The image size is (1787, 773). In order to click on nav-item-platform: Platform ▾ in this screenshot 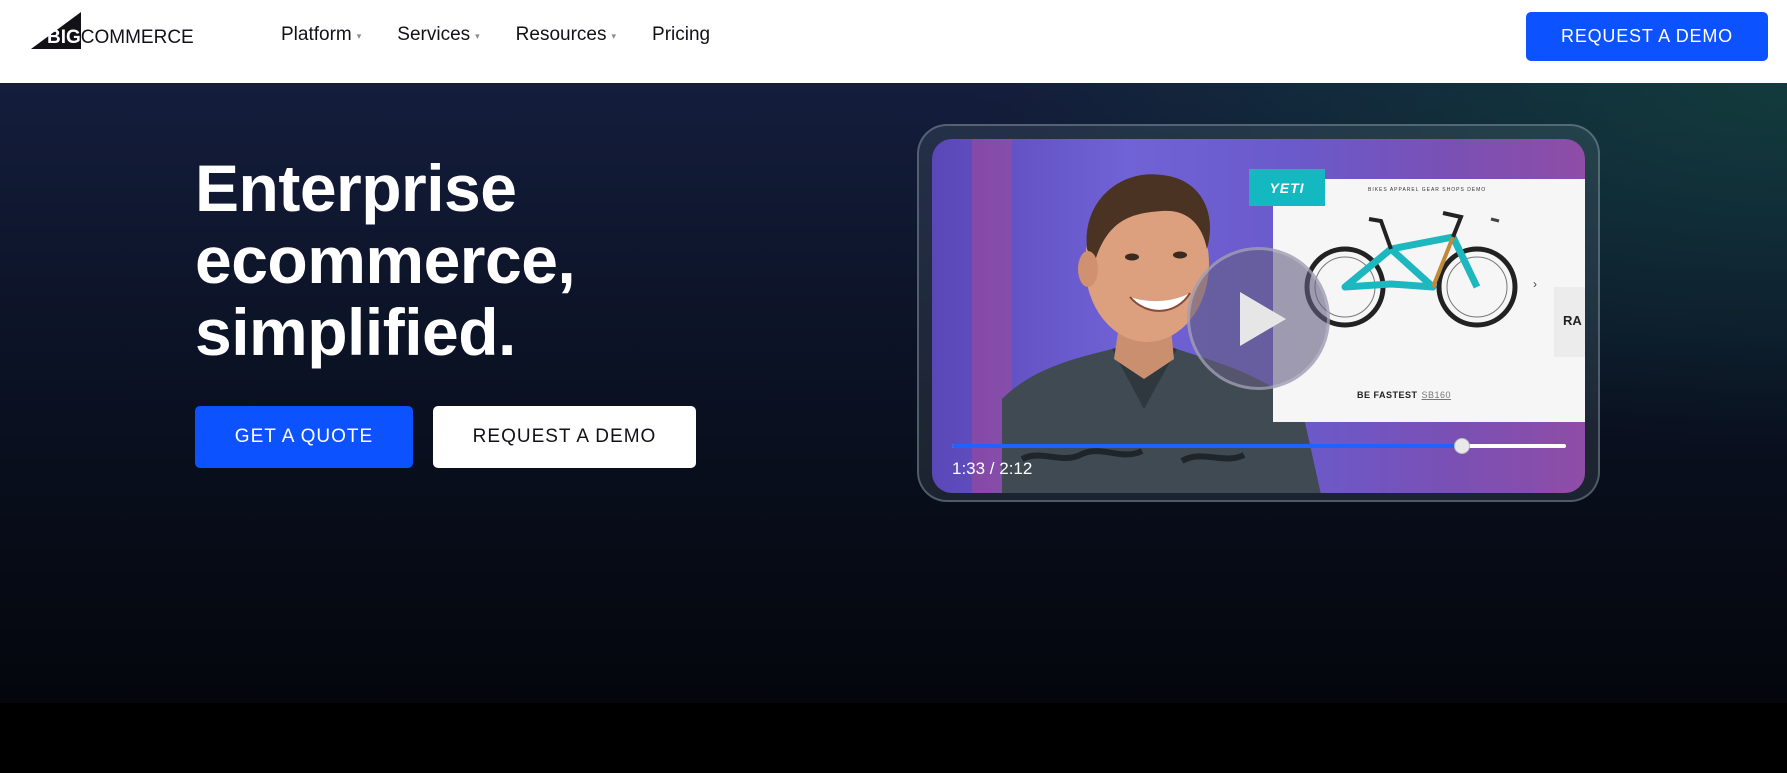, I will do `click(321, 35)`.